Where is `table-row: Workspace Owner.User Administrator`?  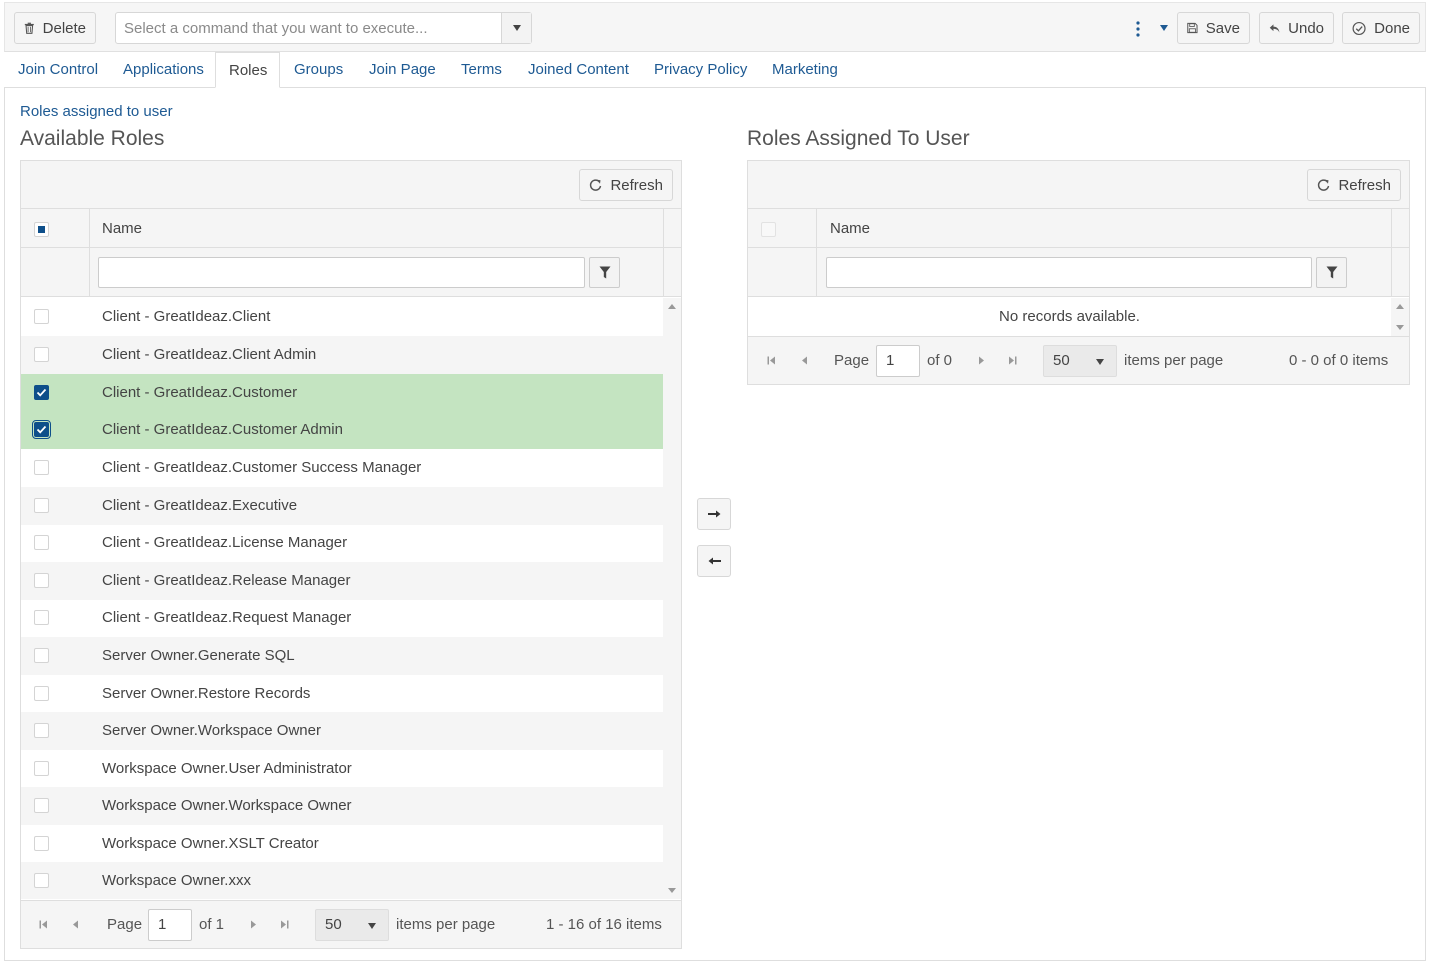
table-row: Workspace Owner.User Administrator is located at coordinates (342, 769).